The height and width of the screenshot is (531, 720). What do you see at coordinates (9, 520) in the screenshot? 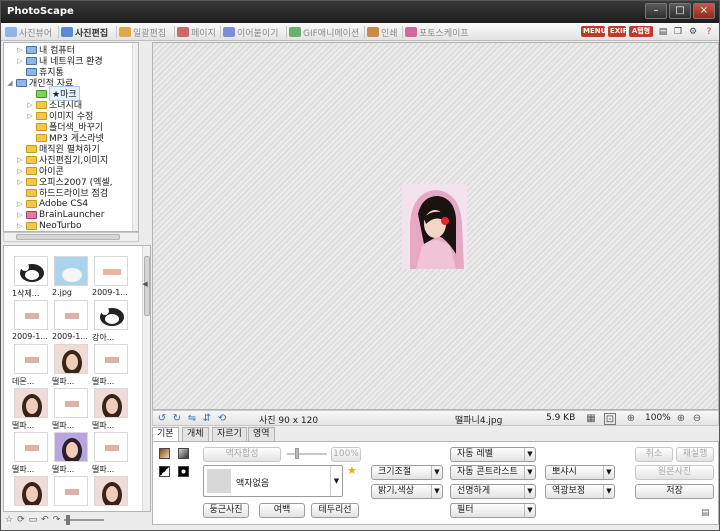
I see `star-icon: ☆` at bounding box center [9, 520].